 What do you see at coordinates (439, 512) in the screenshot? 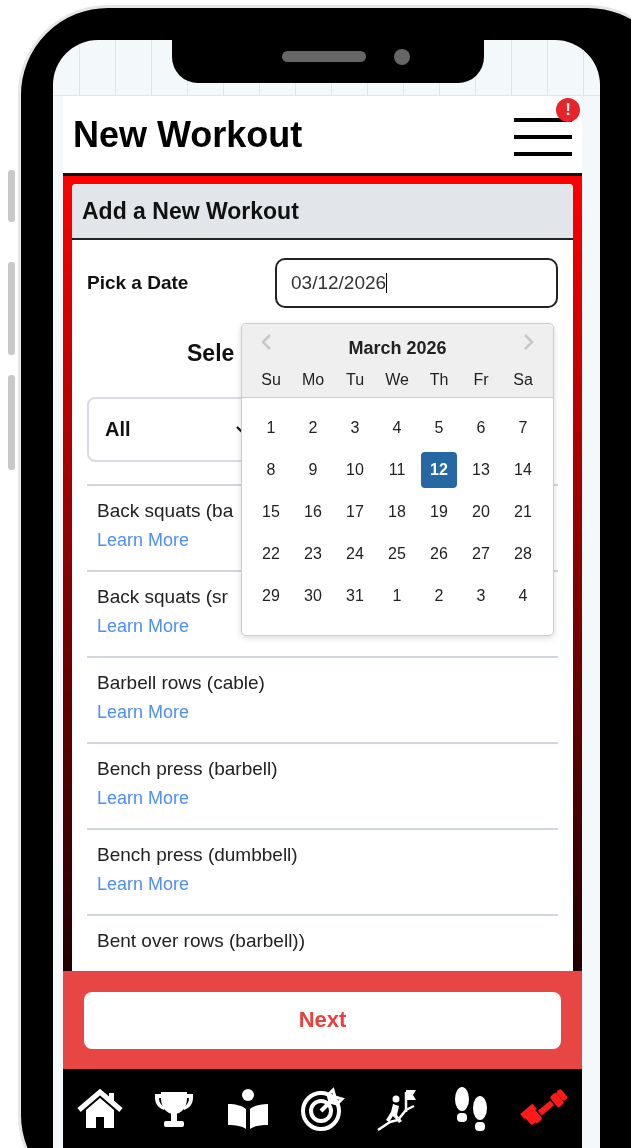
I see `calendar-day: 19` at bounding box center [439, 512].